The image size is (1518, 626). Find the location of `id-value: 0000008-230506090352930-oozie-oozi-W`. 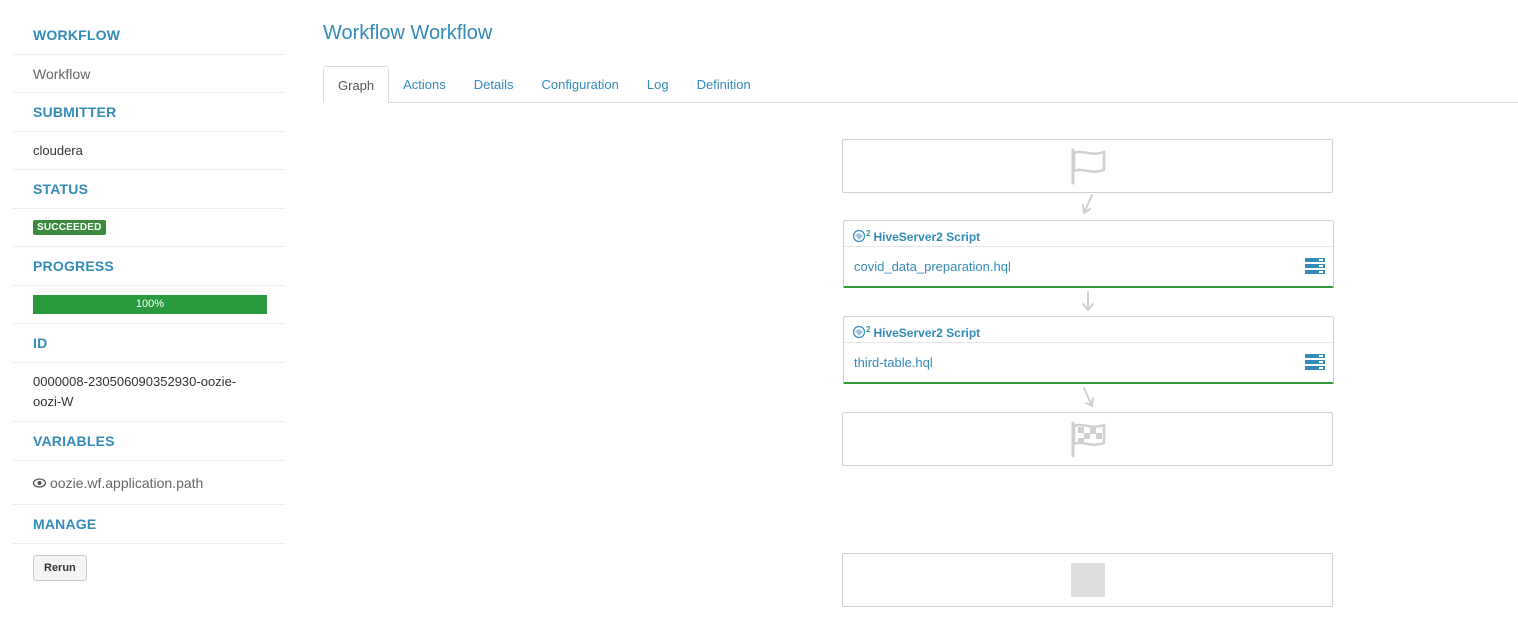

id-value: 0000008-230506090352930-oozie-oozi-W is located at coordinates (135, 391).